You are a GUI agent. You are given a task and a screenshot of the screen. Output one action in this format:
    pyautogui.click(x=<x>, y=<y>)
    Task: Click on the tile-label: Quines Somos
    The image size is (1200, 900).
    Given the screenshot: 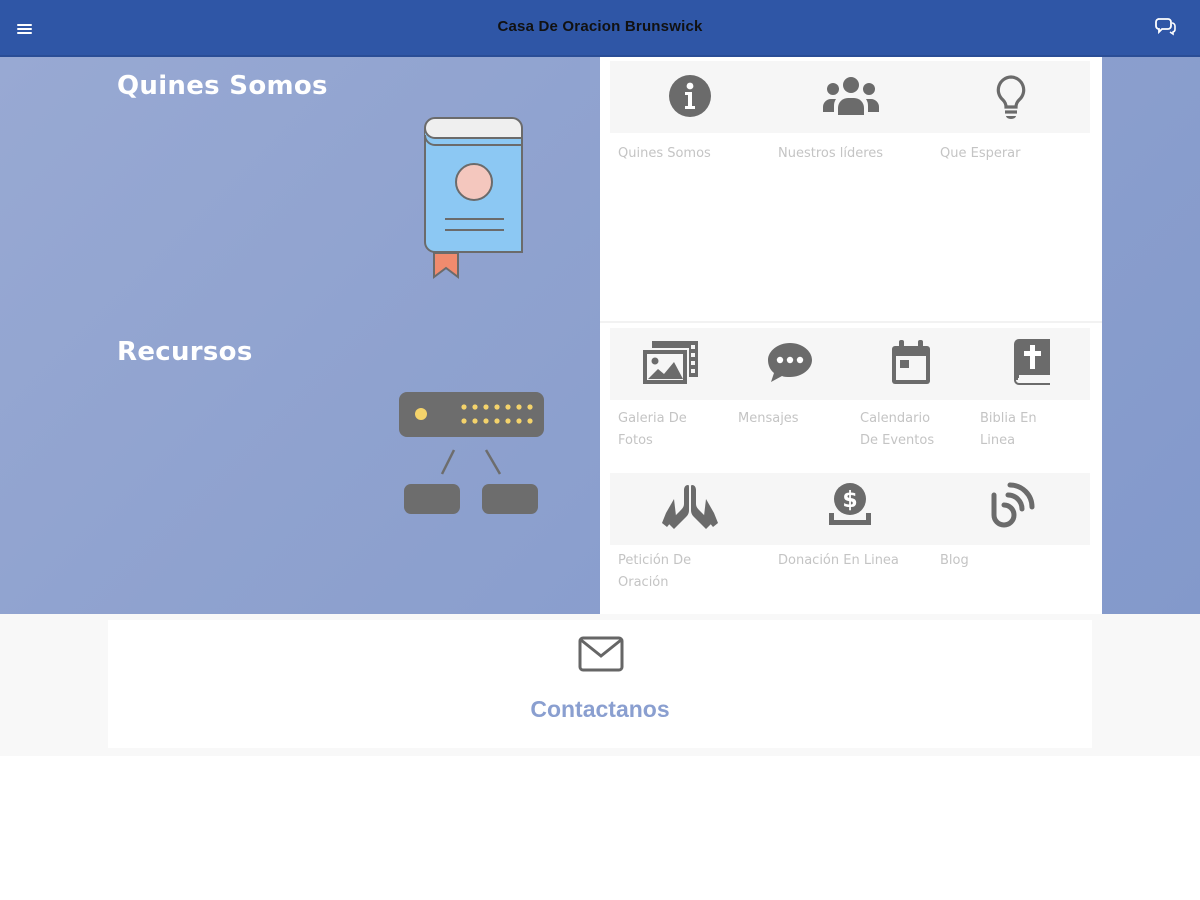 What is the action you would take?
    pyautogui.click(x=664, y=153)
    